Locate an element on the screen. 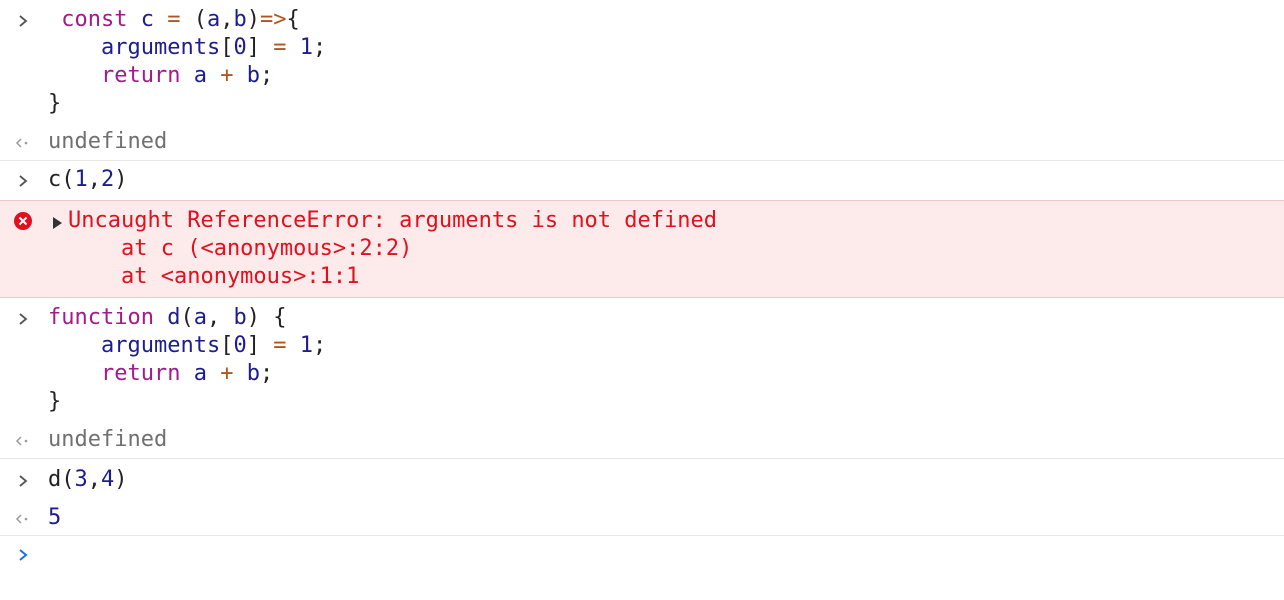  code-token: d is located at coordinates (174, 317).